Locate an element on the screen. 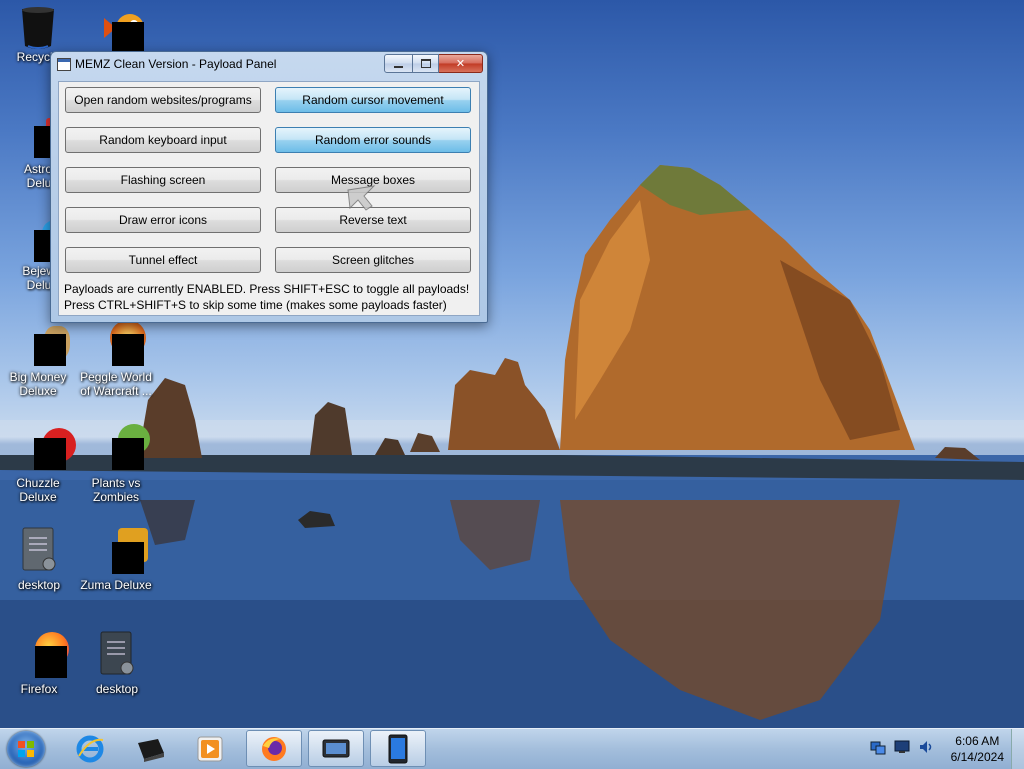  peggle-icon is located at coordinates (122, 343).